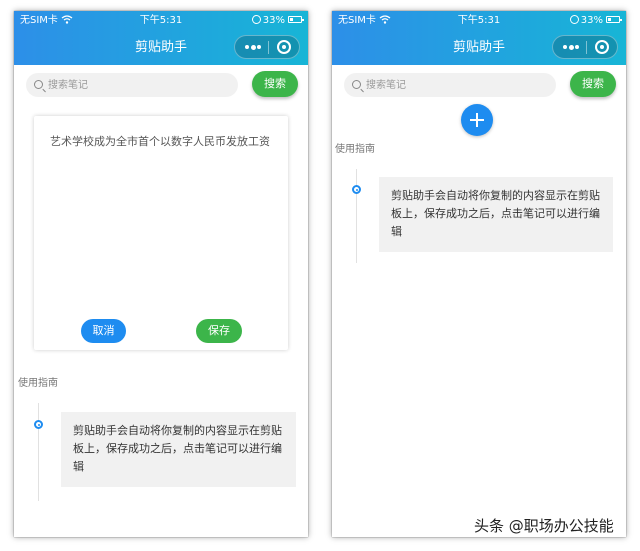 The image size is (640, 551). What do you see at coordinates (544, 526) in the screenshot?
I see `watermark-text: 头条 @职场办公技能` at bounding box center [544, 526].